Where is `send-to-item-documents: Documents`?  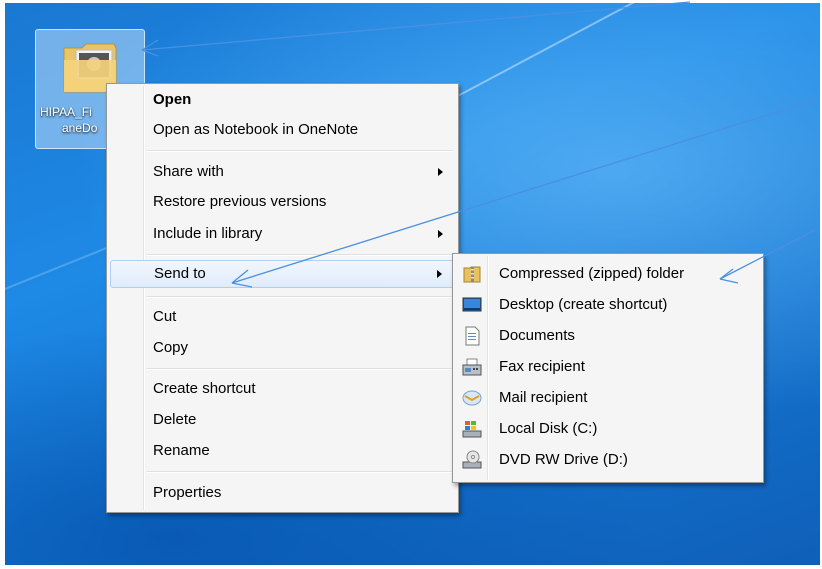 send-to-item-documents: Documents is located at coordinates (608, 335).